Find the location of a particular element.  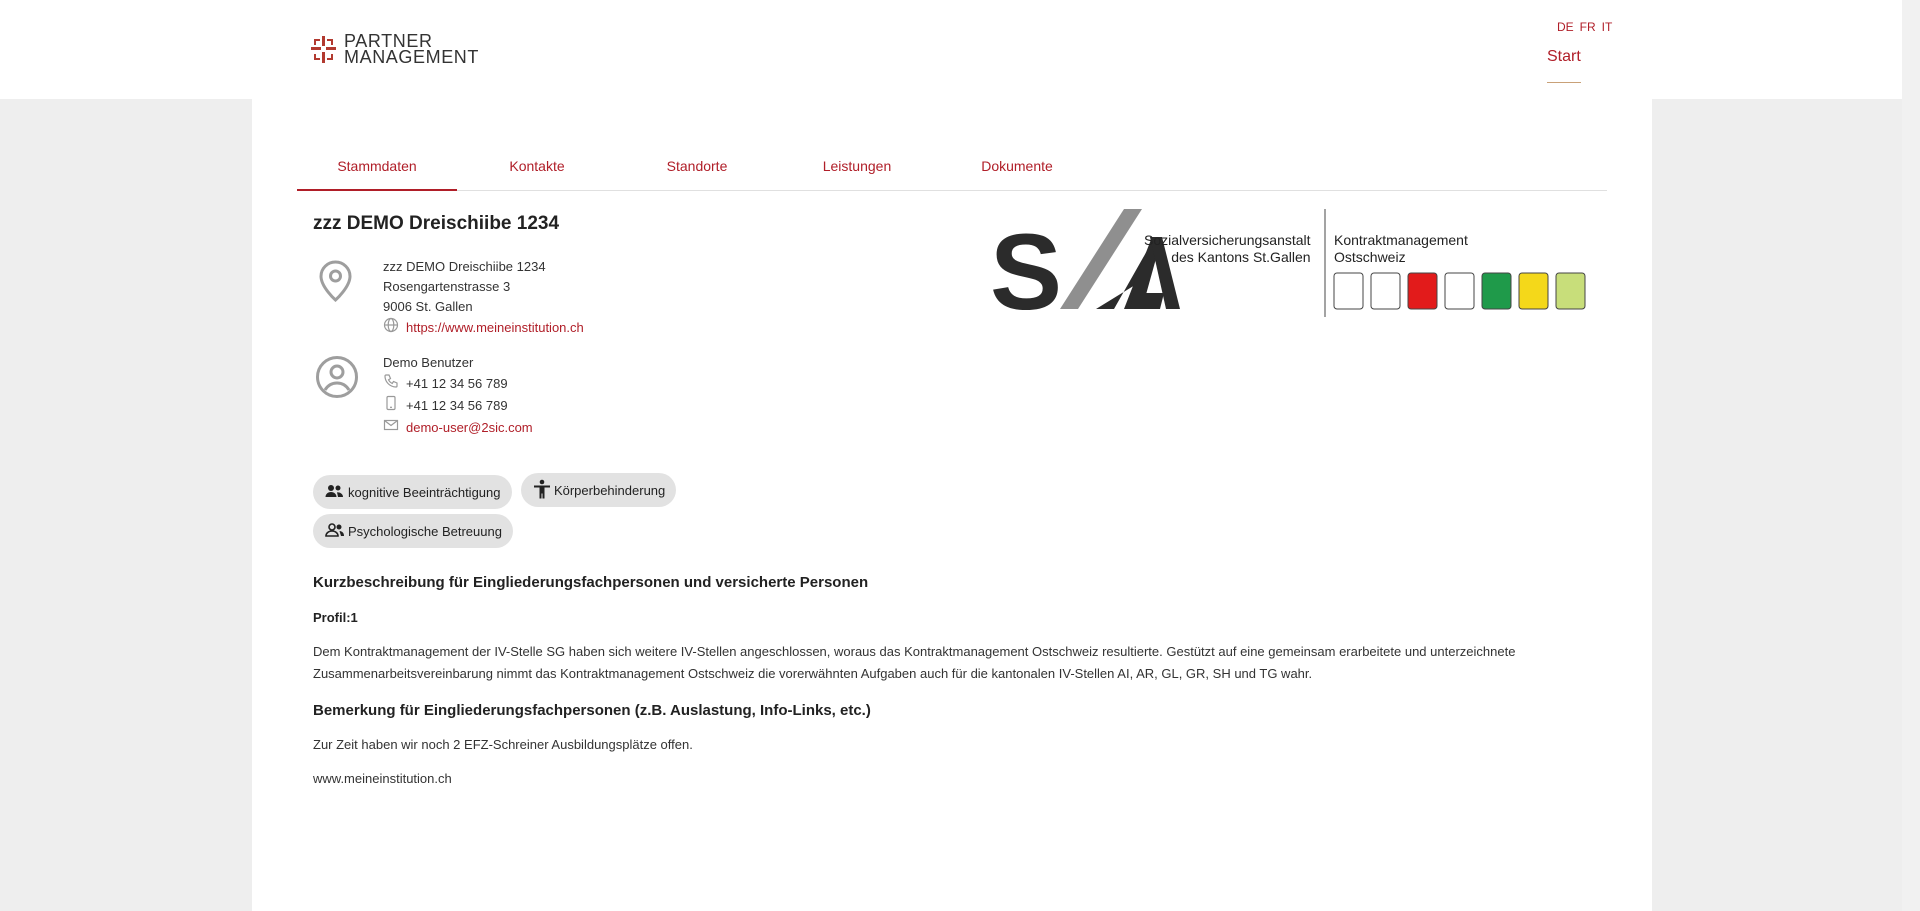

contact-email-link: demo-user@2sic.com is located at coordinates (469, 428).